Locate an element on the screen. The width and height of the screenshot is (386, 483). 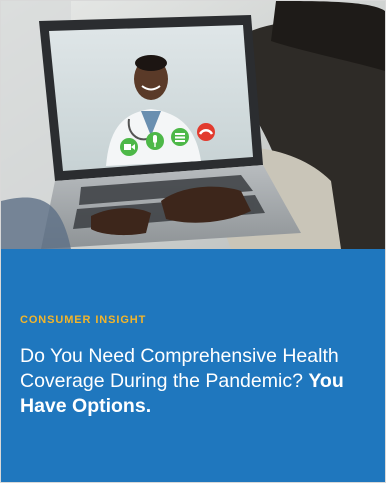
category-label: CONSUMER INSIGHT is located at coordinates (83, 320).